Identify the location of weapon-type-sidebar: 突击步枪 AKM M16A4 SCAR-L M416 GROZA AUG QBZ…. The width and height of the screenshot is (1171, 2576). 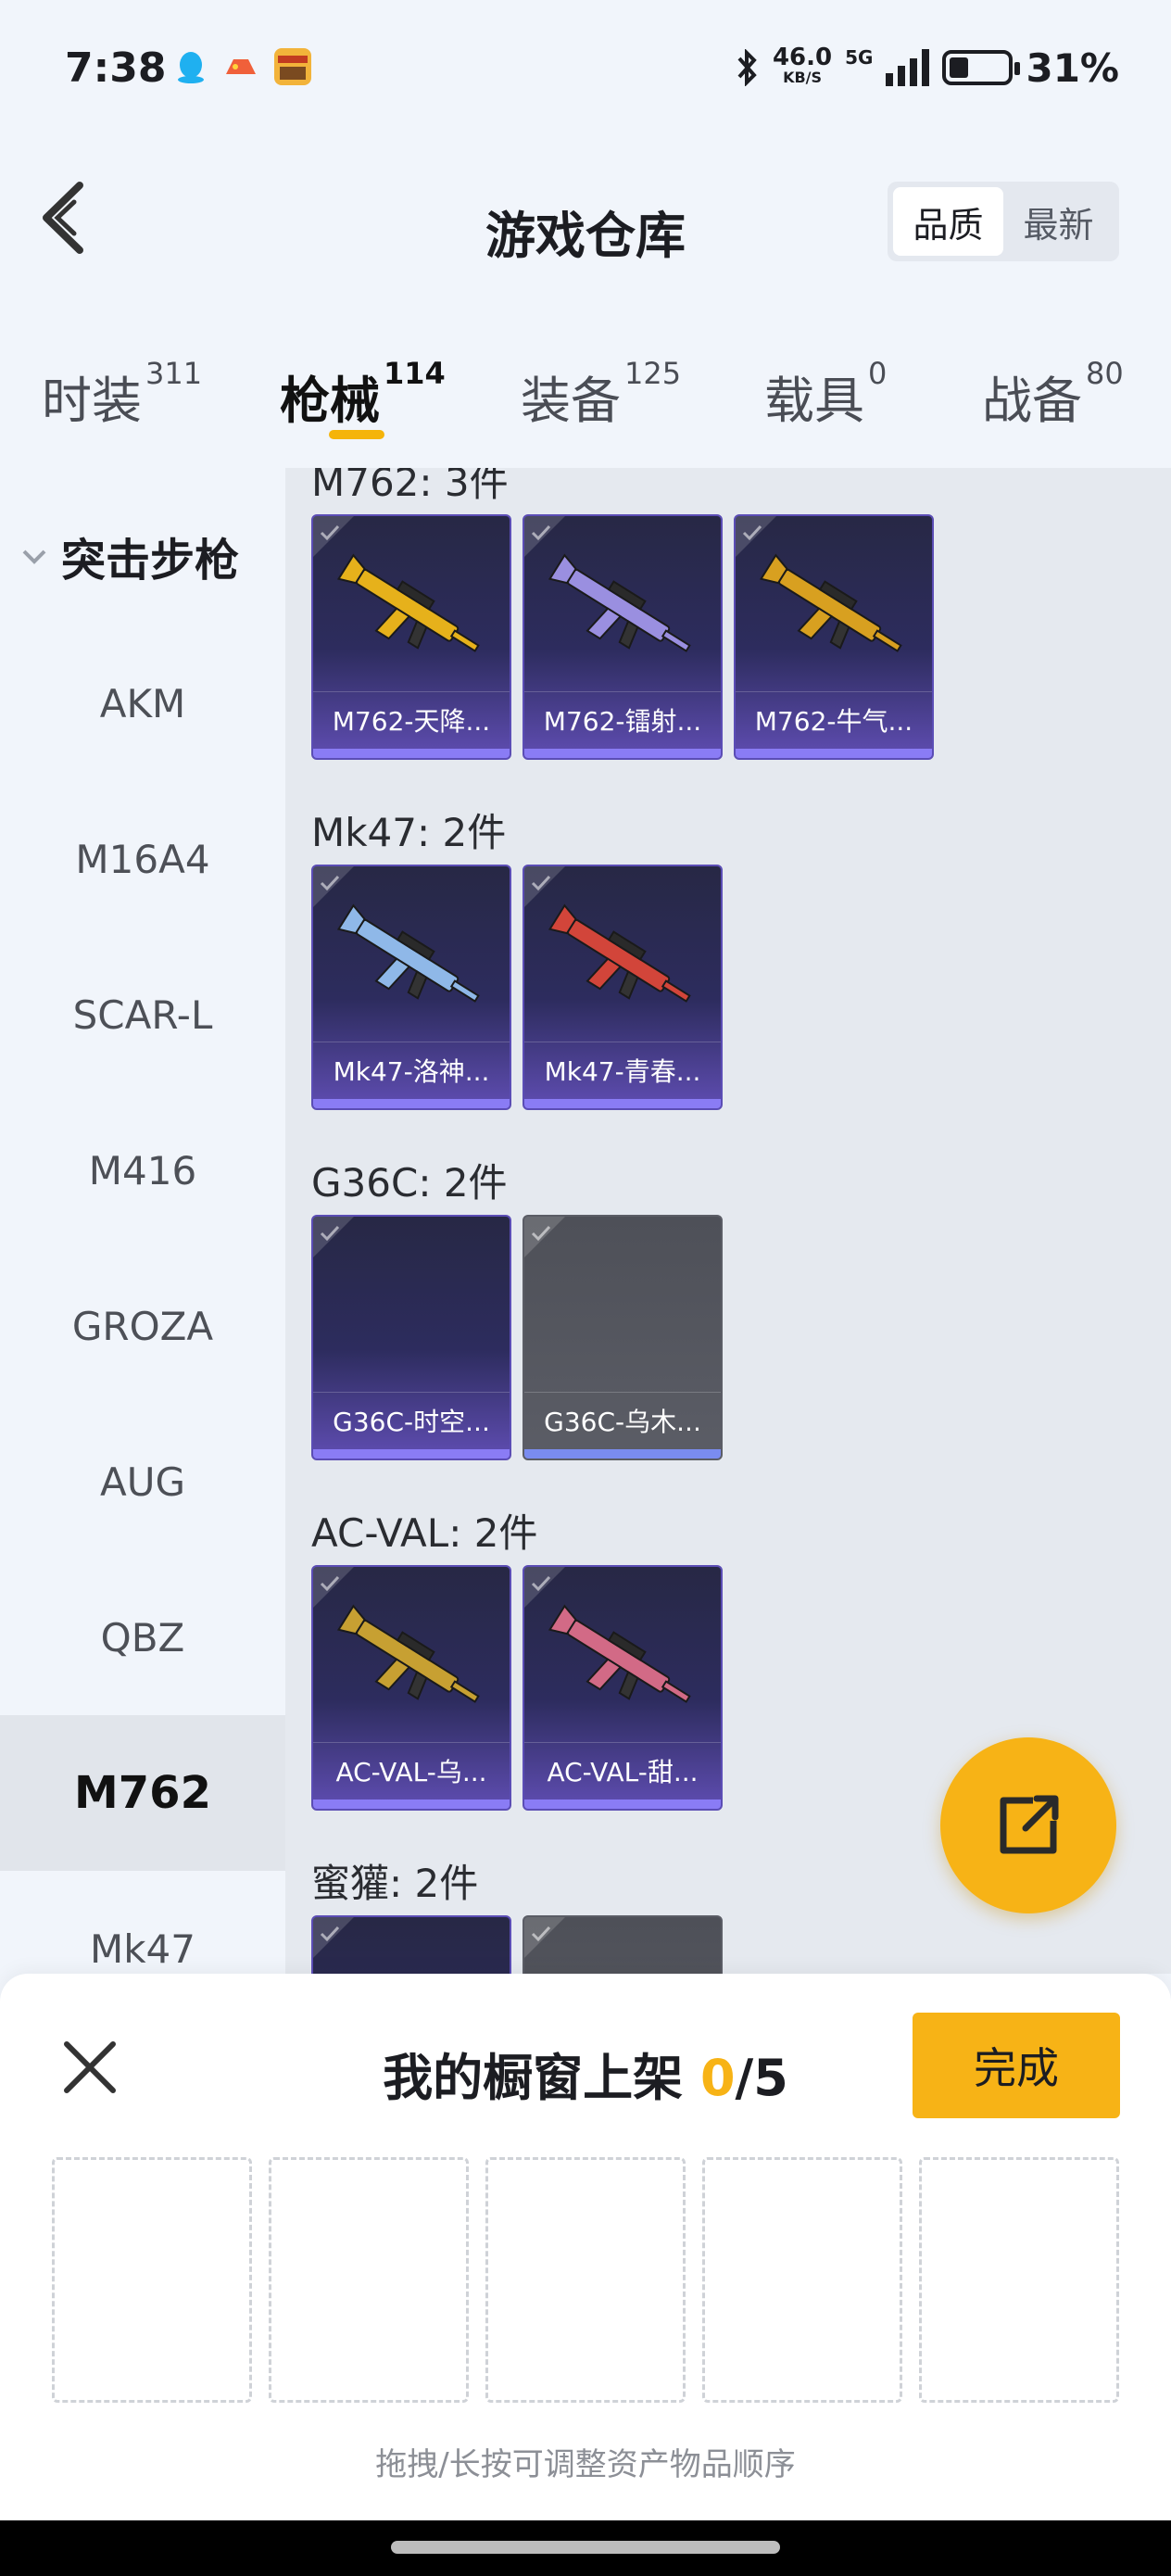
(142, 1221).